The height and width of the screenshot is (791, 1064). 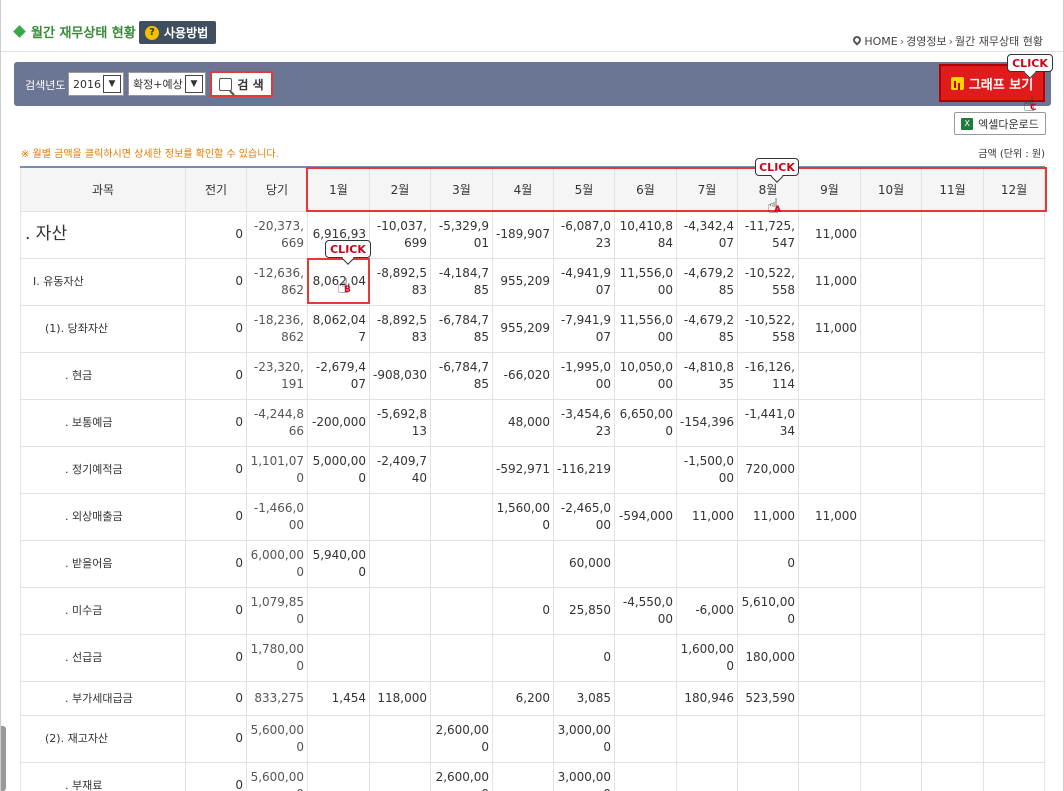 What do you see at coordinates (400, 375) in the screenshot?
I see `month-amount-cell: -908,030` at bounding box center [400, 375].